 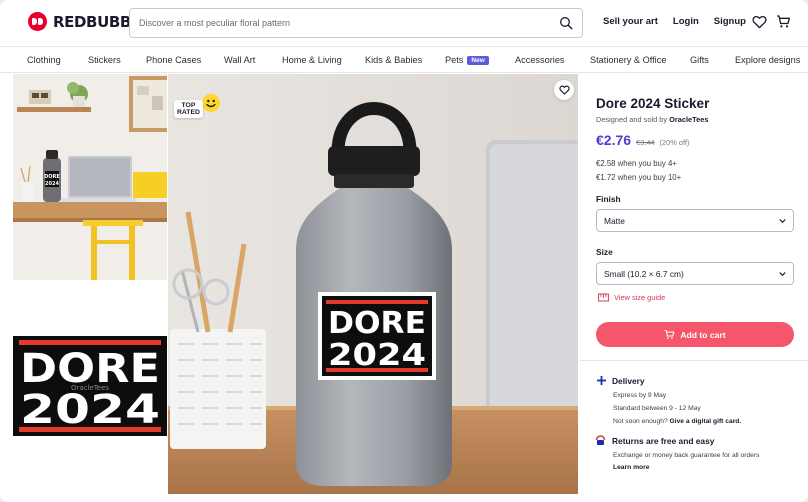 I want to click on size-guide-link: View size guide, so click(x=631, y=297).